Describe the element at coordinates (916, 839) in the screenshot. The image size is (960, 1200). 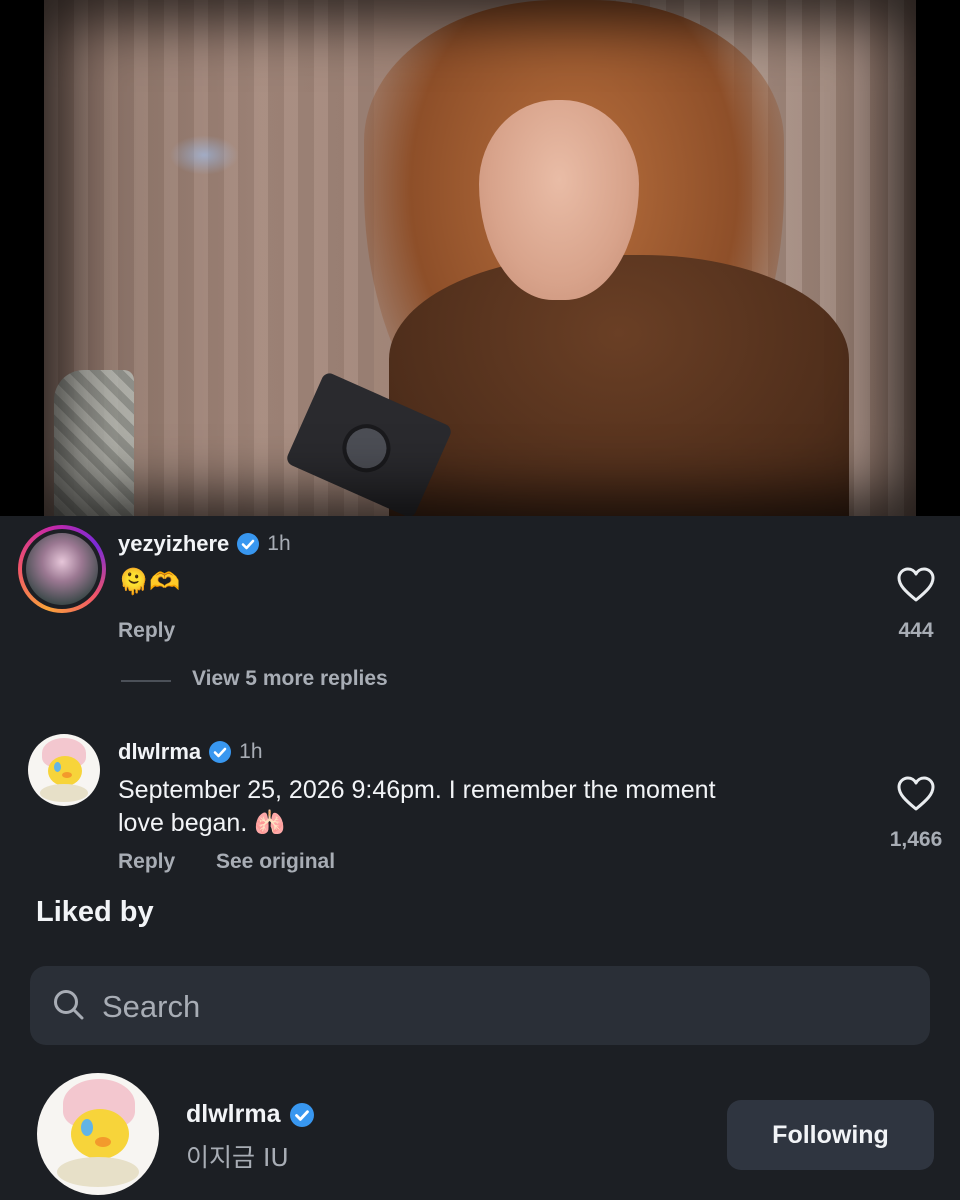
I see `comment-like-count: 1,466` at that location.